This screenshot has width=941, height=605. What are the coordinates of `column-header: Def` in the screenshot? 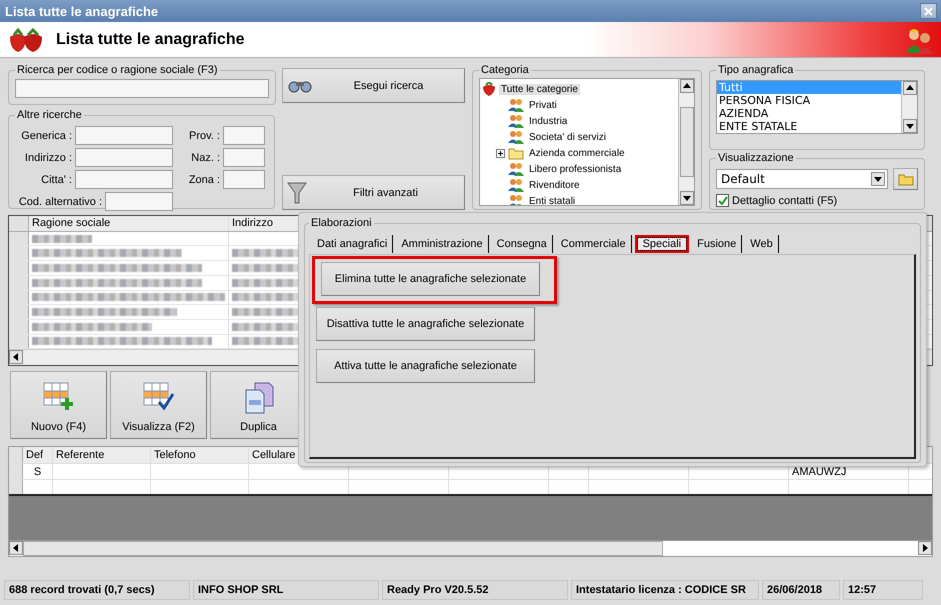 It's located at (38, 455).